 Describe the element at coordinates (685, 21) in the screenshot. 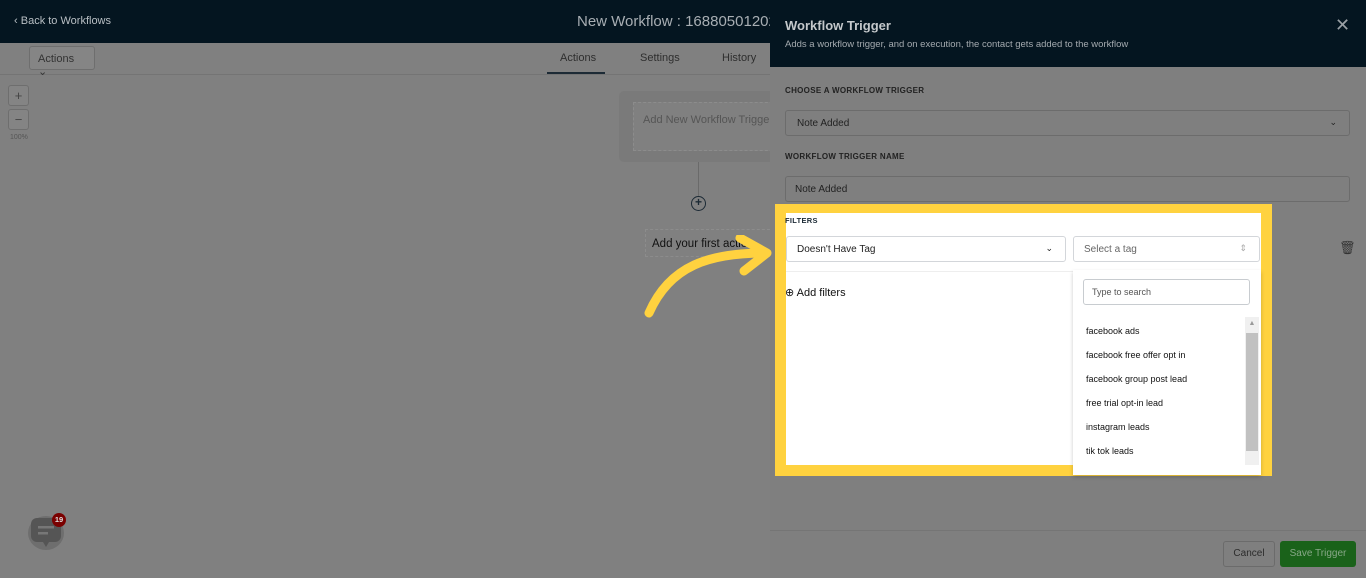

I see `workflow-title: New Workflow : 1688050120246` at that location.